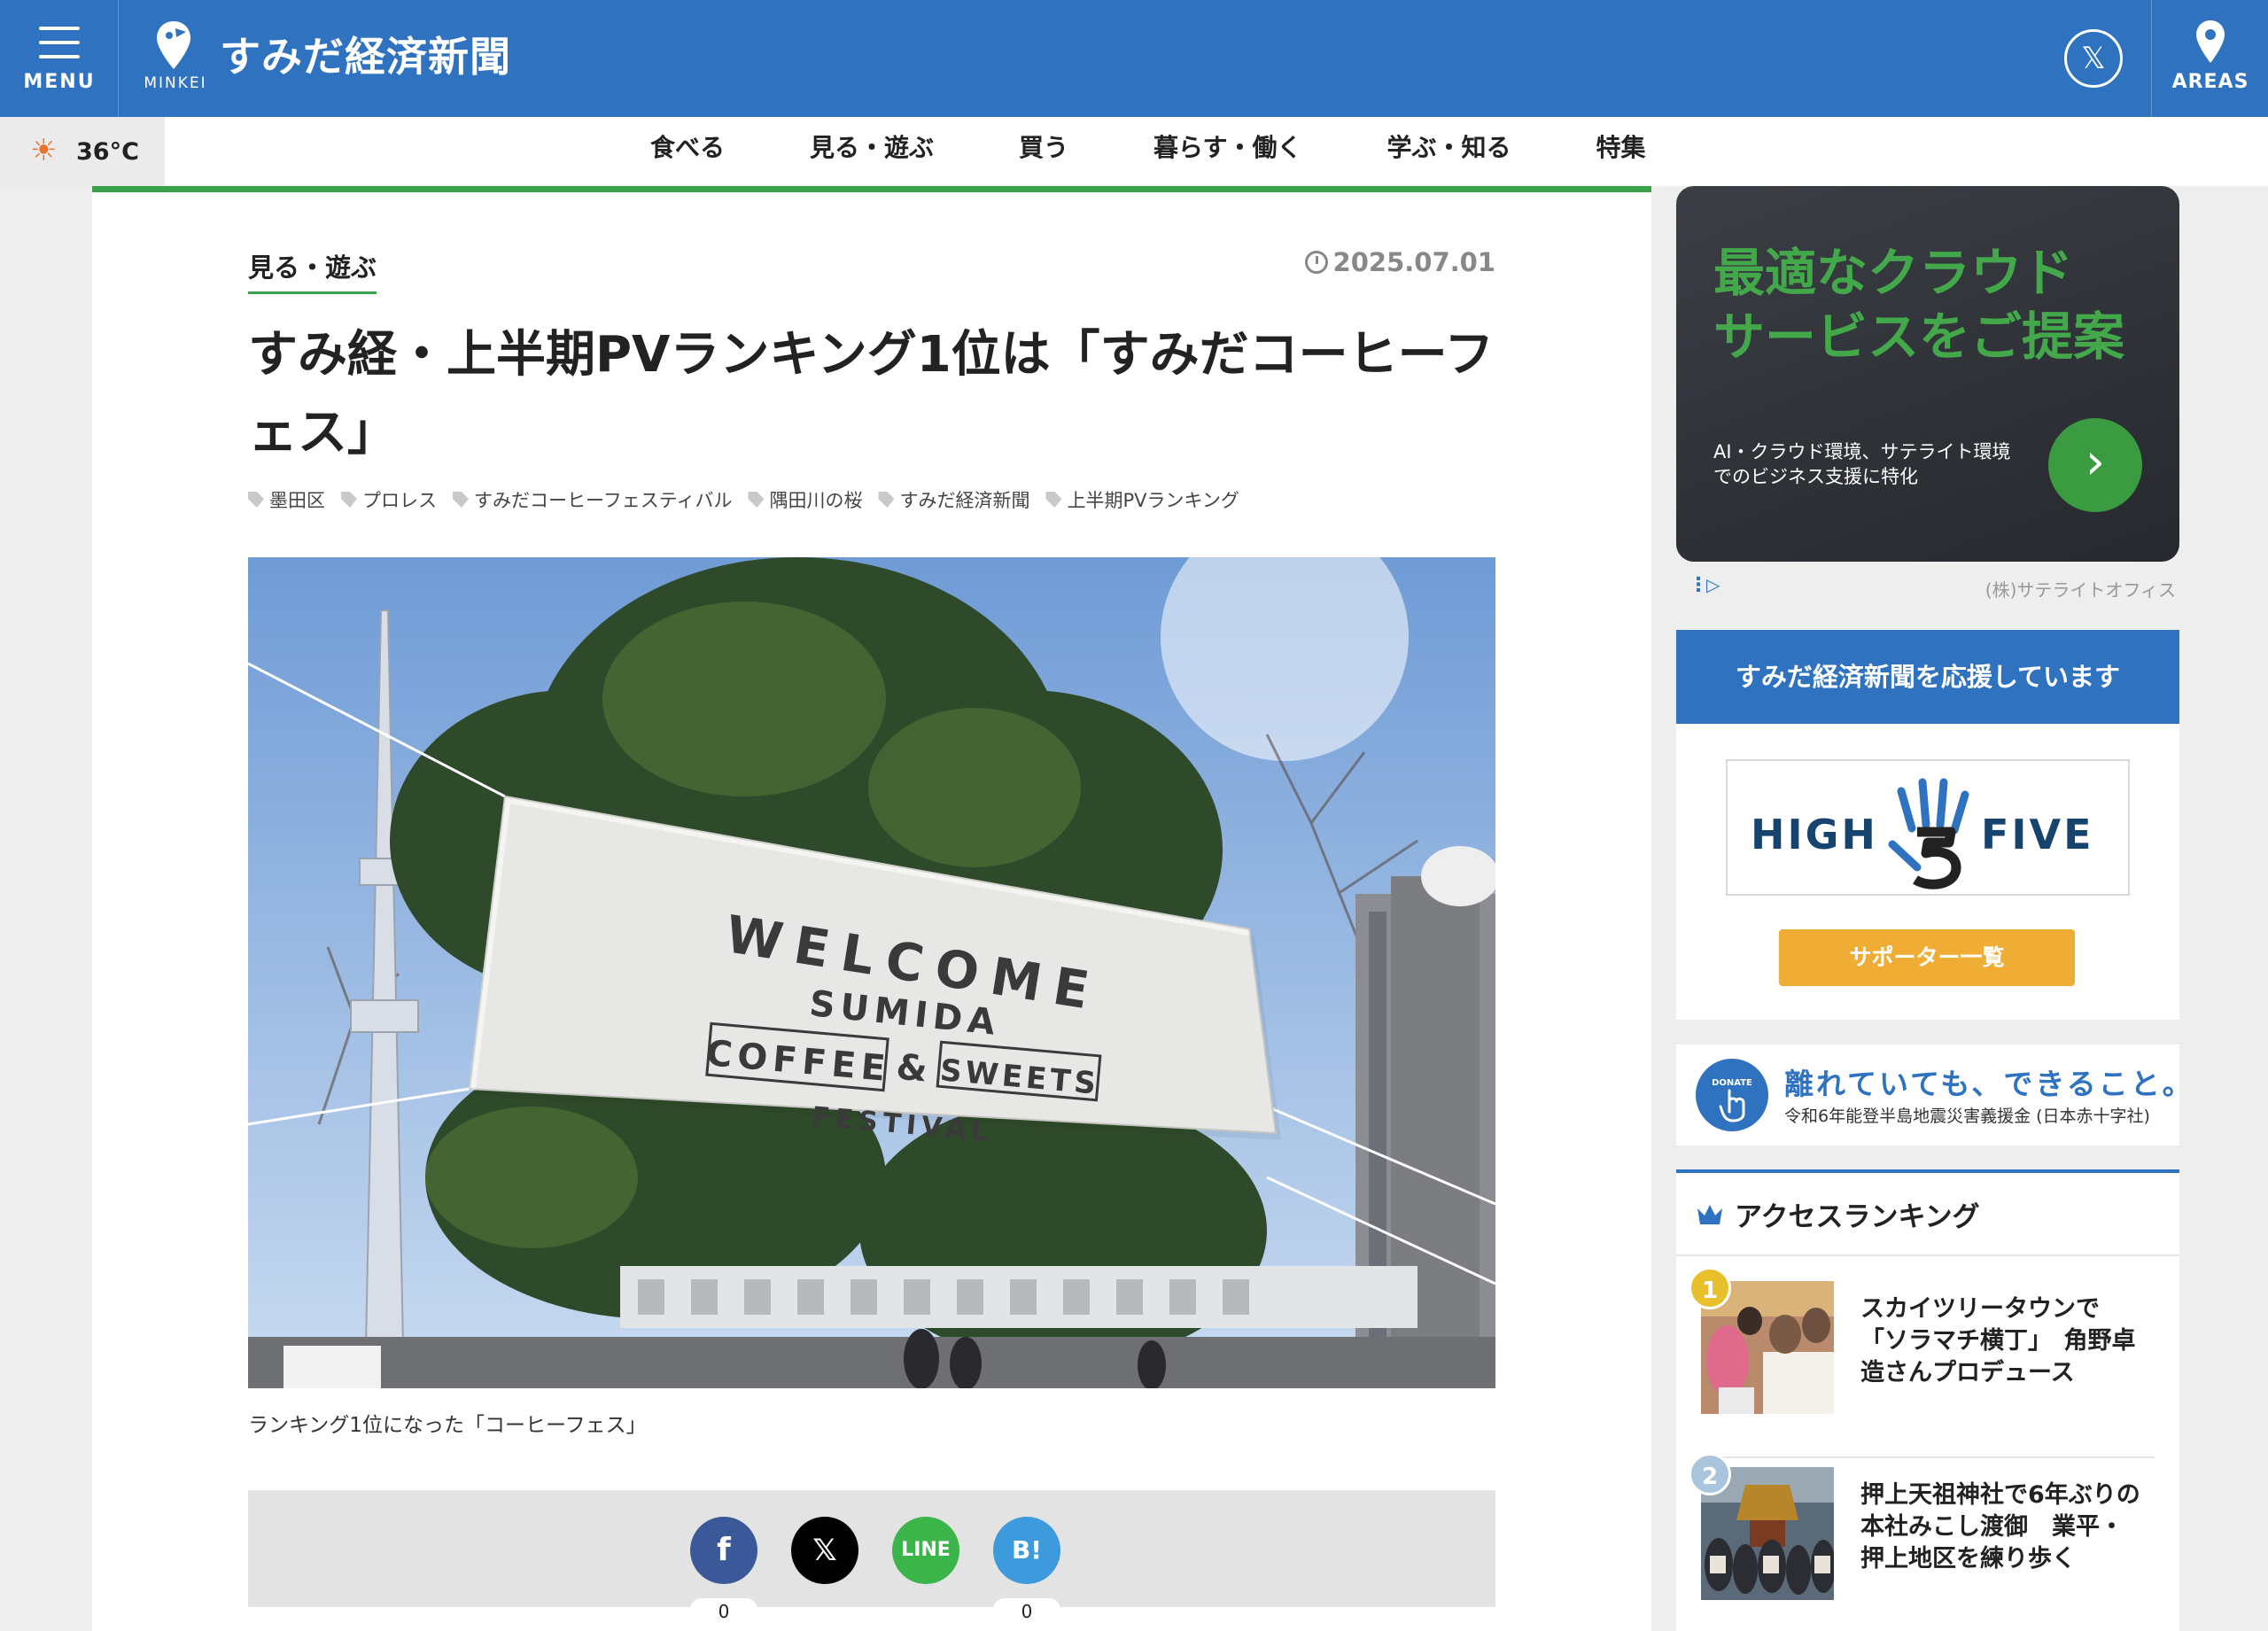 Image resolution: width=2268 pixels, height=1631 pixels. Describe the element at coordinates (1449, 151) in the screenshot. I see `nav-item-learn: 学ぶ・知る` at that location.